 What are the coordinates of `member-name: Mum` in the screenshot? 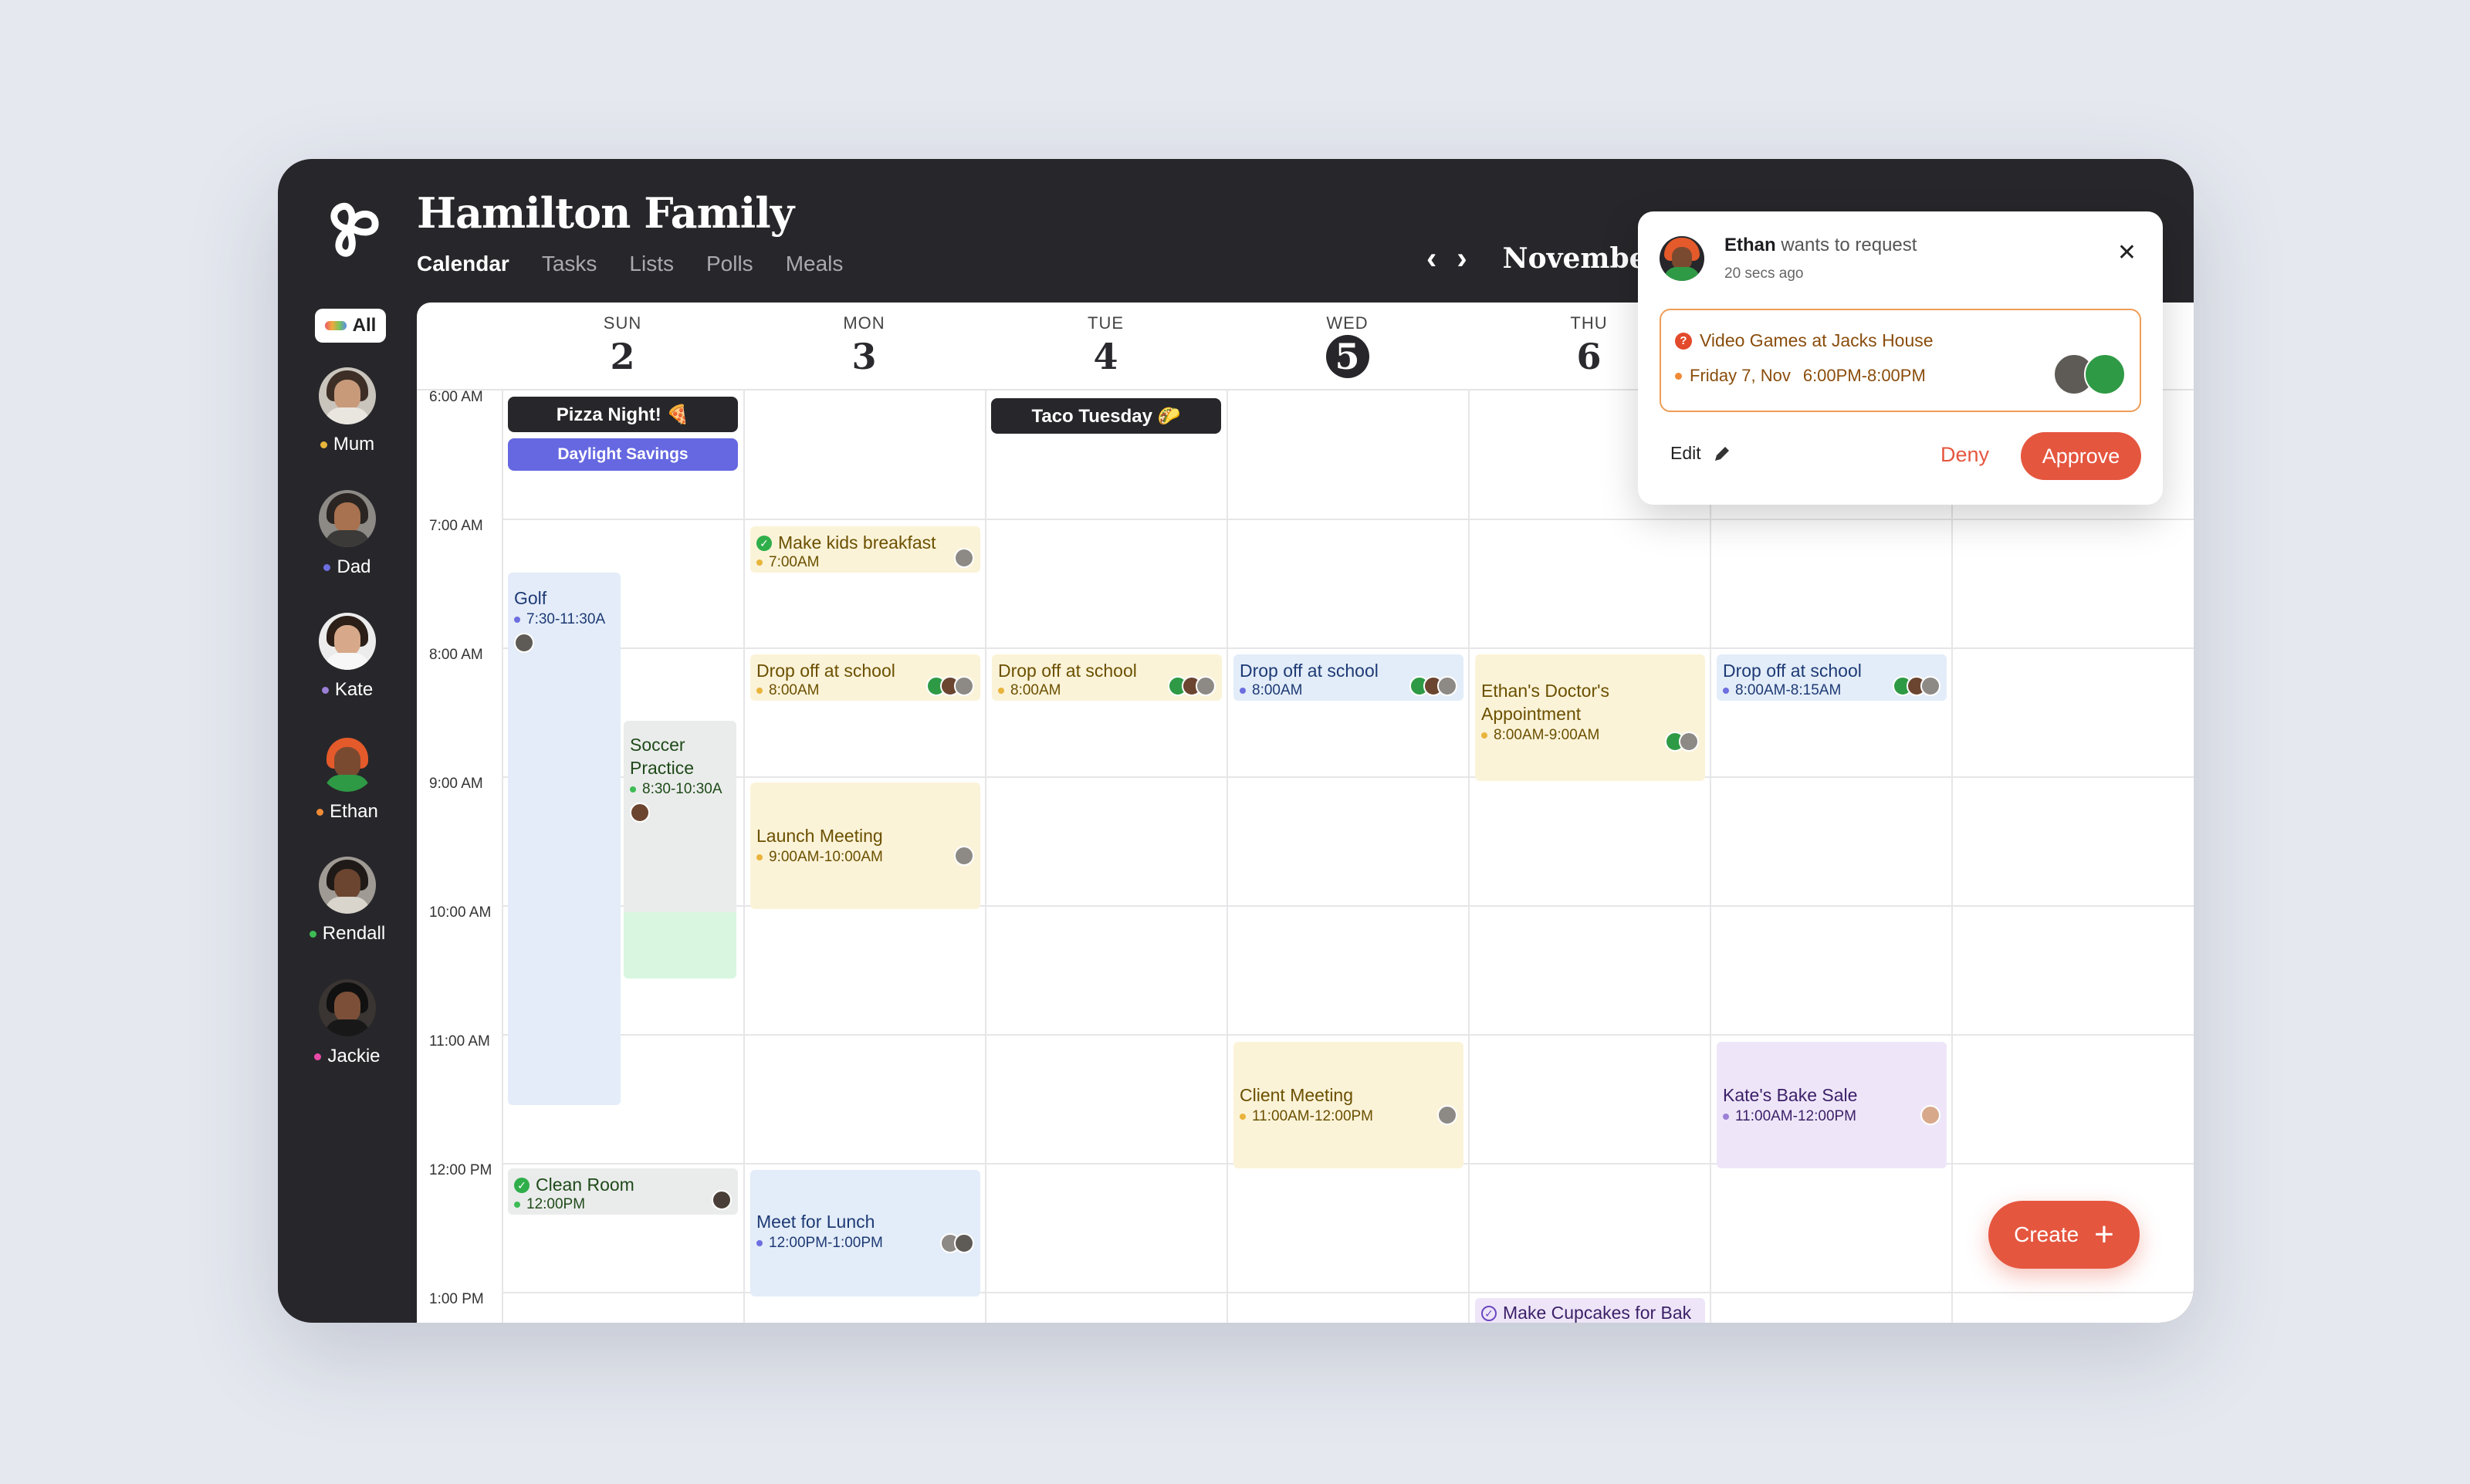 It's located at (354, 444).